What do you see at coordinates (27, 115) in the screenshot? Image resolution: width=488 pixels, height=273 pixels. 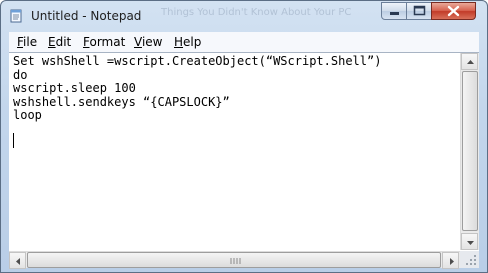 I see `editor-line: loop` at bounding box center [27, 115].